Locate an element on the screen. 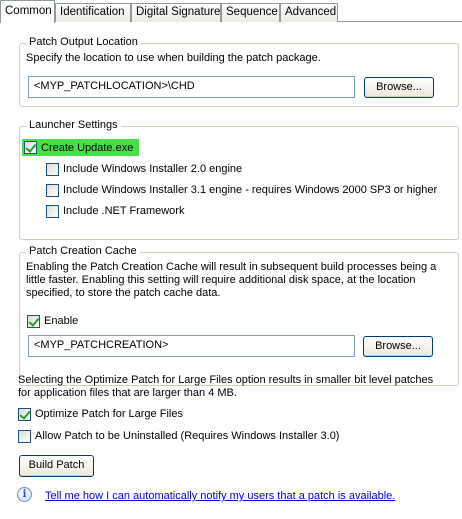 Image resolution: width=462 pixels, height=519 pixels. include-msi31-checkbox is located at coordinates (52, 190).